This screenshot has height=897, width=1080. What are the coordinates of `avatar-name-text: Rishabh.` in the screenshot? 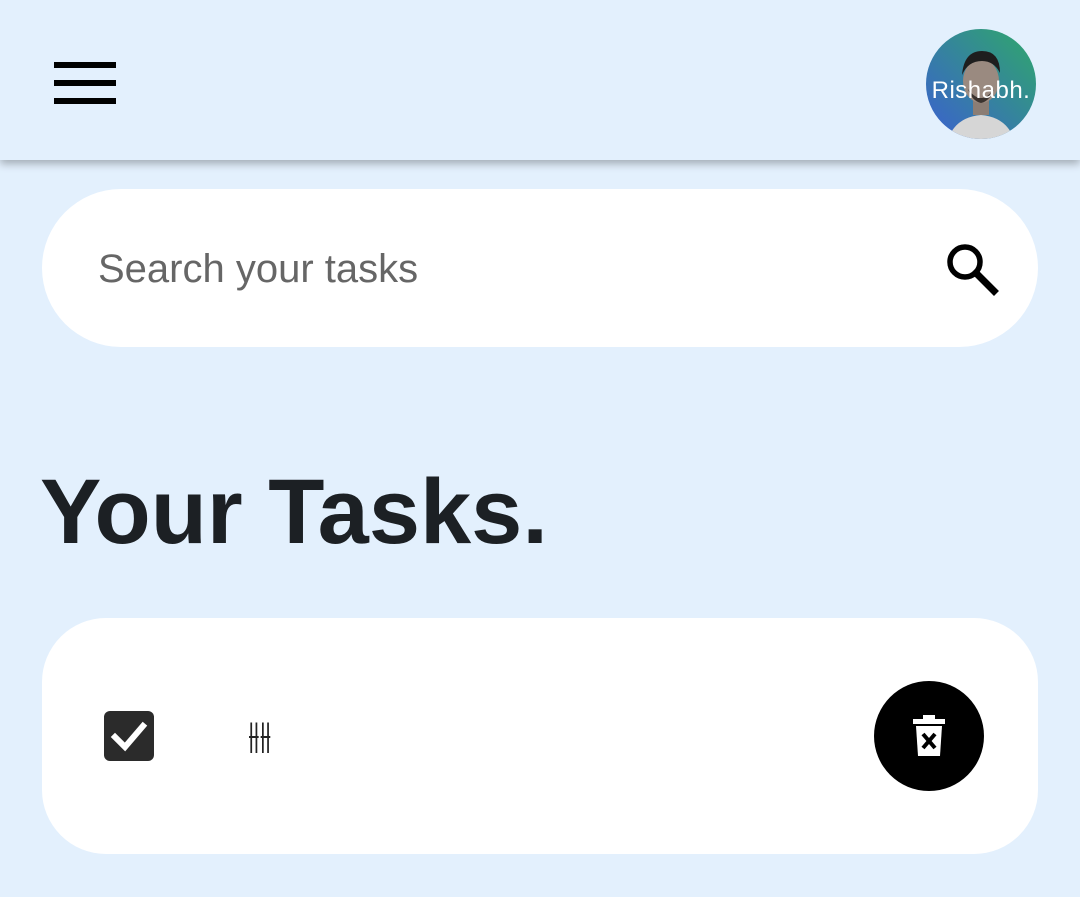 It's located at (981, 90).